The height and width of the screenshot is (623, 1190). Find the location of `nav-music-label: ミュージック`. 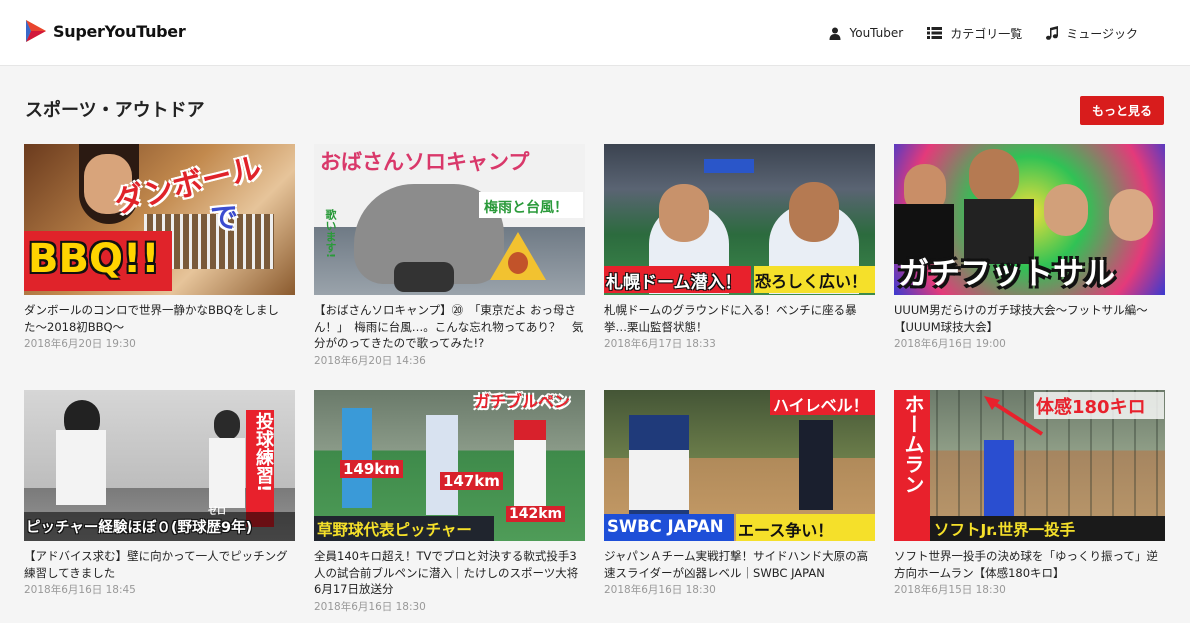

nav-music-label: ミュージック is located at coordinates (1102, 33).